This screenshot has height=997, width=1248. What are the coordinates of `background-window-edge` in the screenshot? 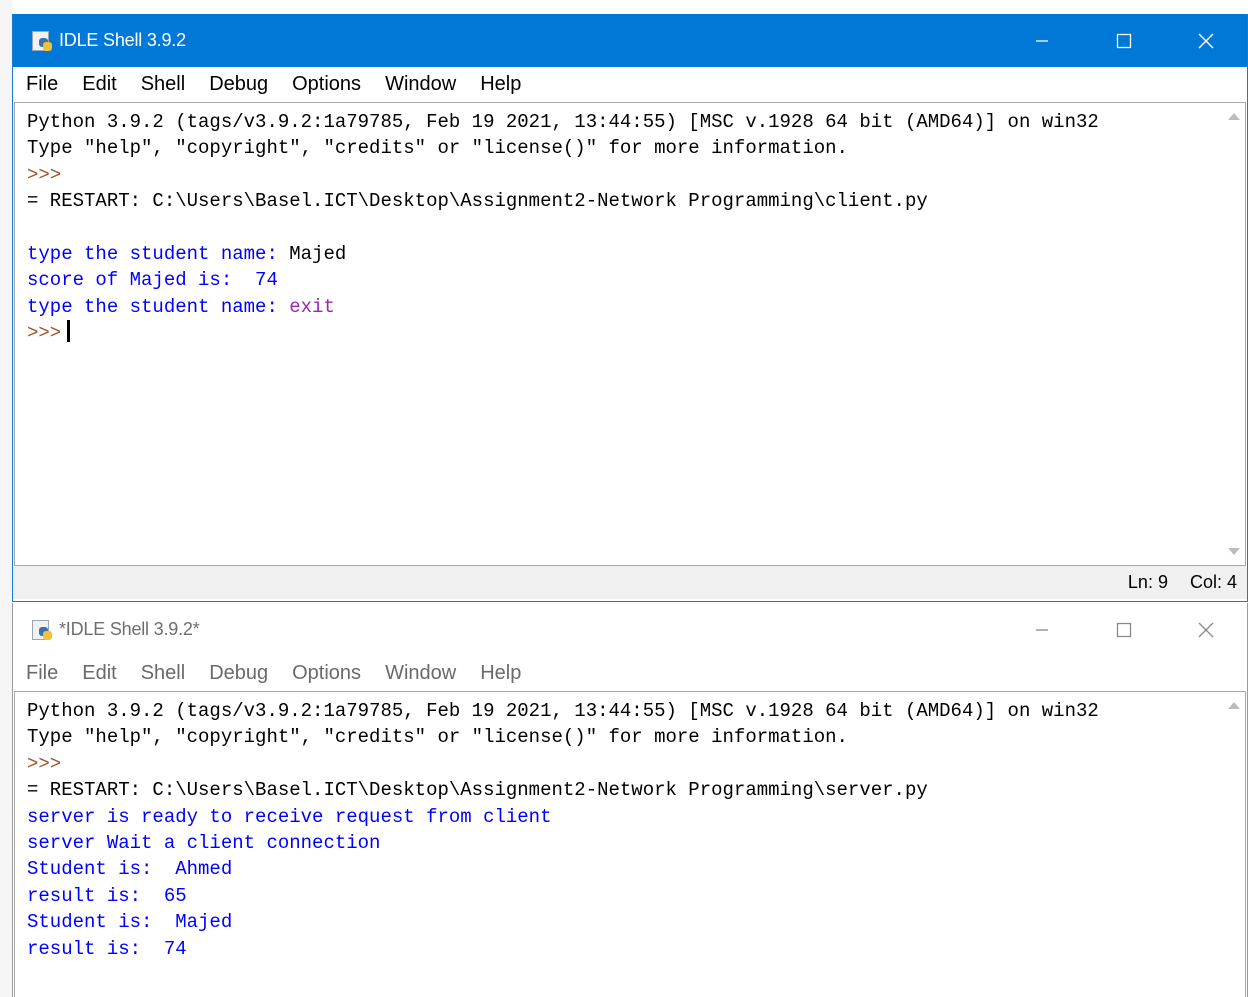 It's located at (6, 498).